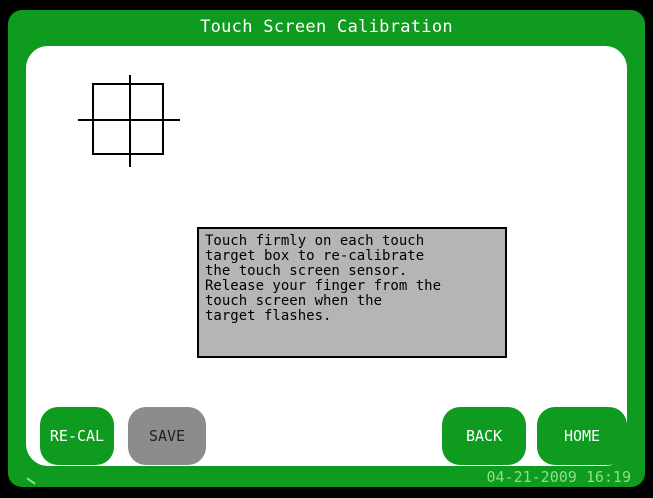 This screenshot has width=653, height=498. I want to click on home-button: HOME, so click(582, 436).